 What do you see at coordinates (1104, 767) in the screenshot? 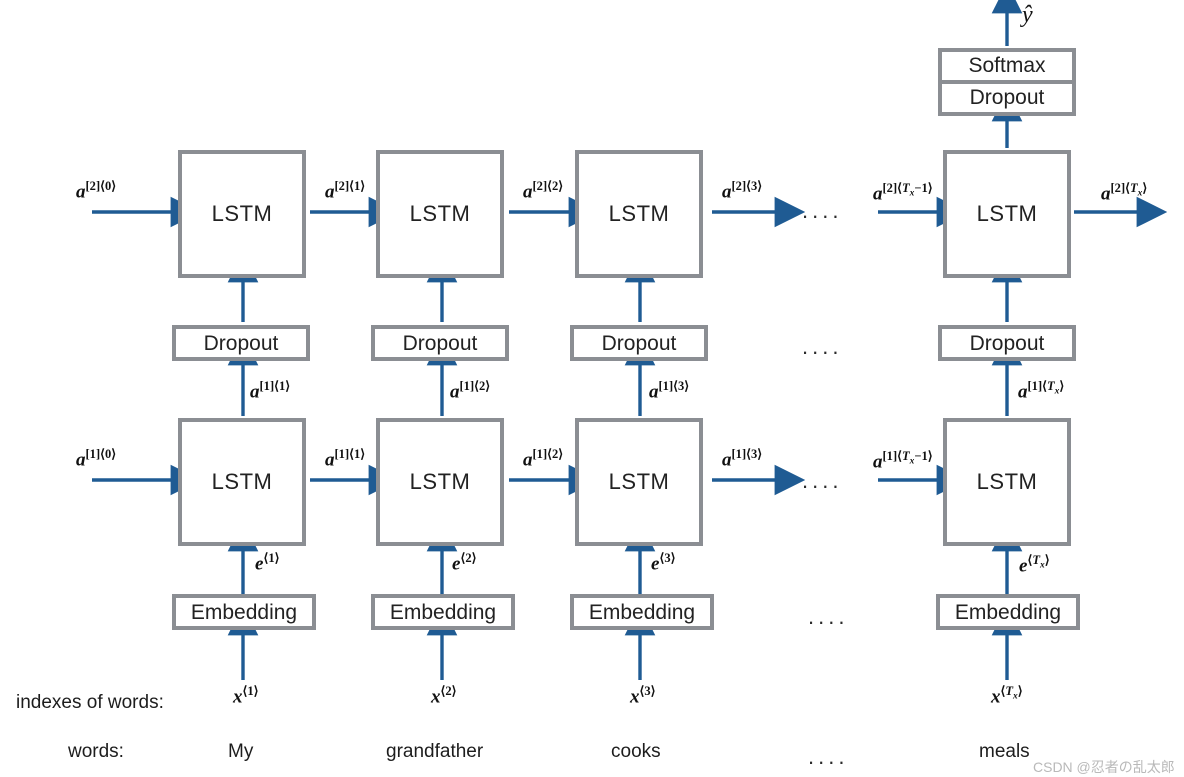
I see `watermark: CSDN @忍者の乱太郎` at bounding box center [1104, 767].